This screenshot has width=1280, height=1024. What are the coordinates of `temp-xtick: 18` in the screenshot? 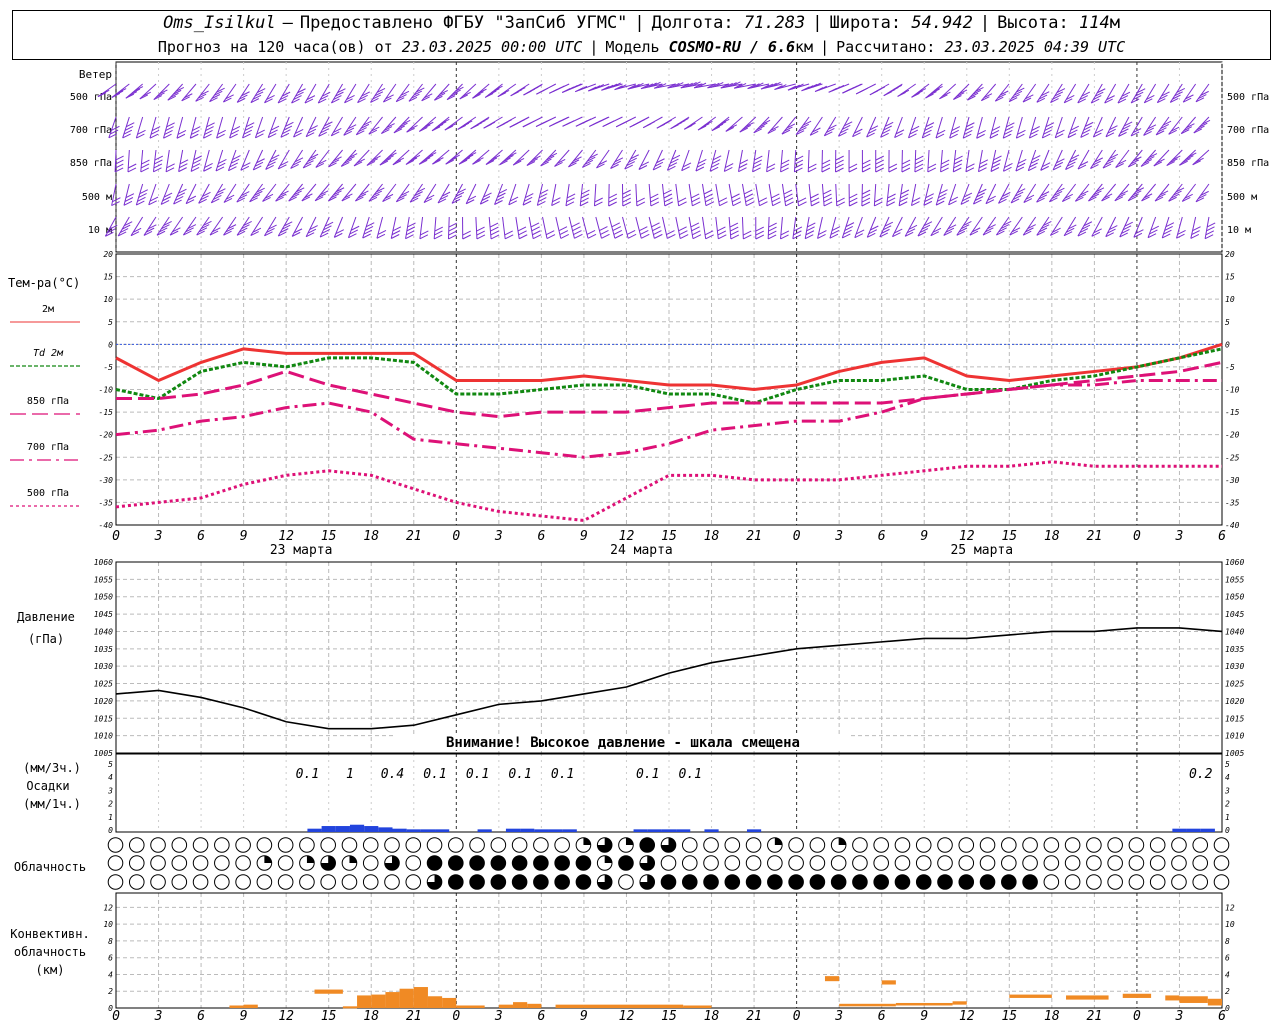 It's located at (371, 536).